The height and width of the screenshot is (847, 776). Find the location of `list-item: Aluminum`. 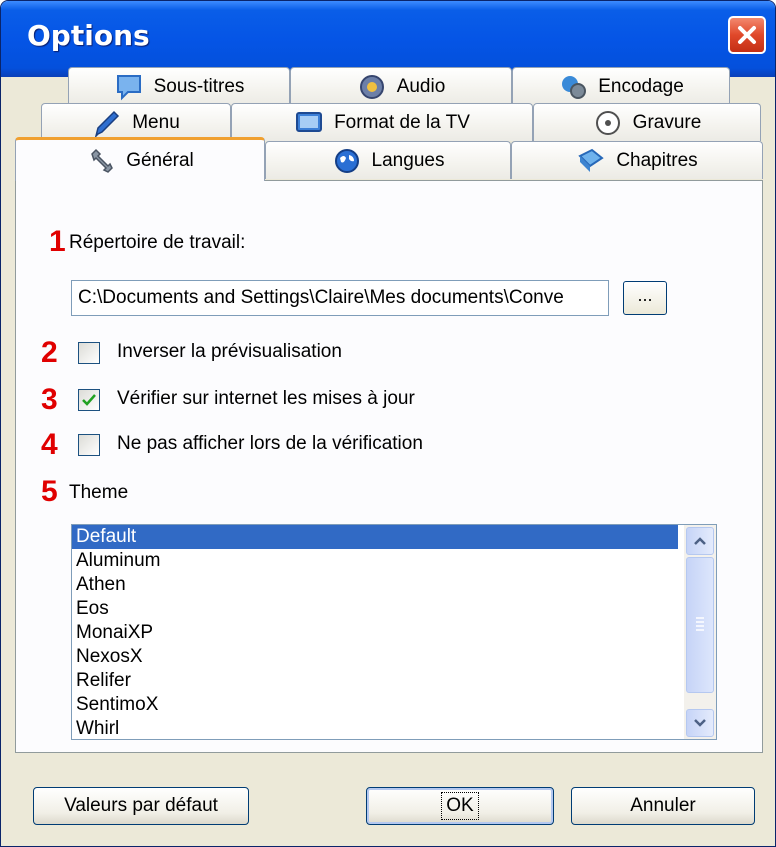

list-item: Aluminum is located at coordinates (375, 561).